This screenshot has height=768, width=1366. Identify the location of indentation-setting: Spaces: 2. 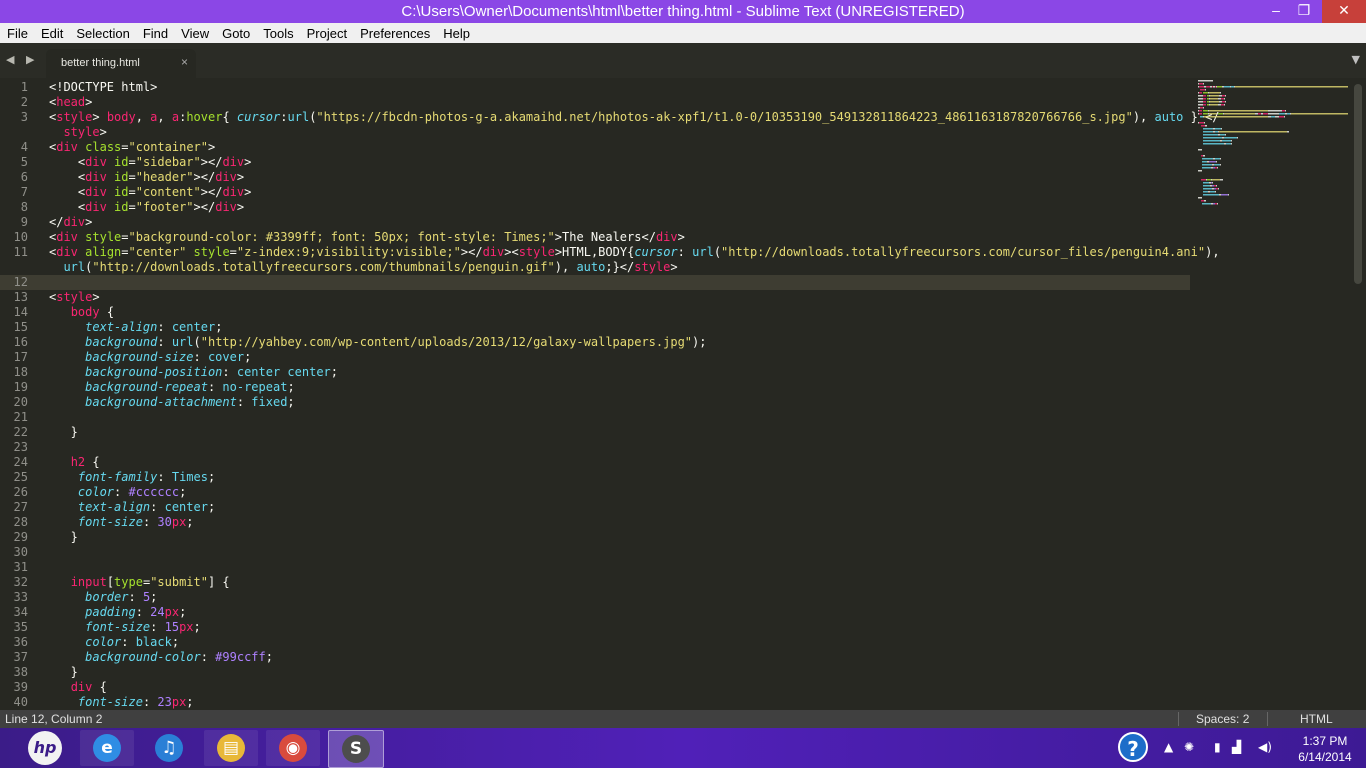
(1222, 719).